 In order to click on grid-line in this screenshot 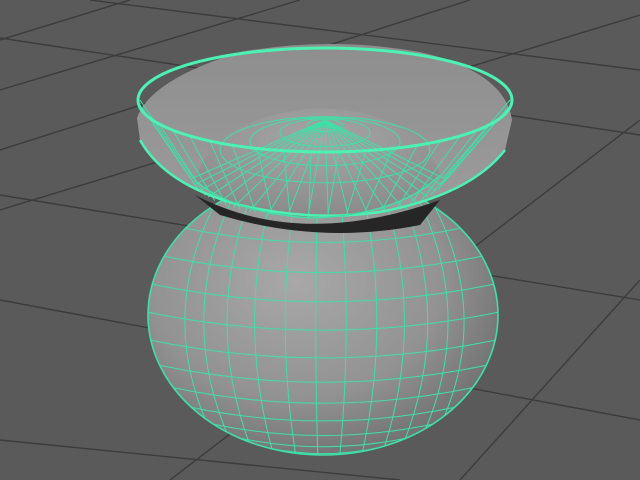, I will do `click(65, 20)`.